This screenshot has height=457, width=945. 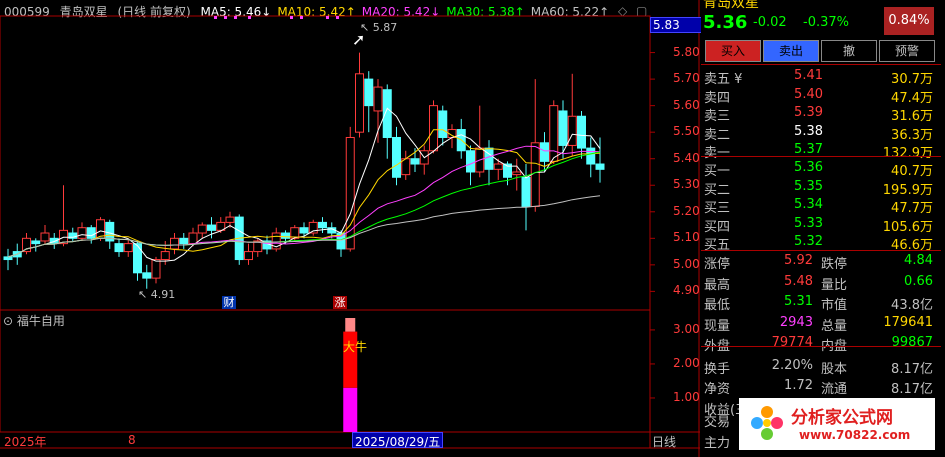 What do you see at coordinates (717, 264) in the screenshot?
I see `stat-label: 涨停` at bounding box center [717, 264].